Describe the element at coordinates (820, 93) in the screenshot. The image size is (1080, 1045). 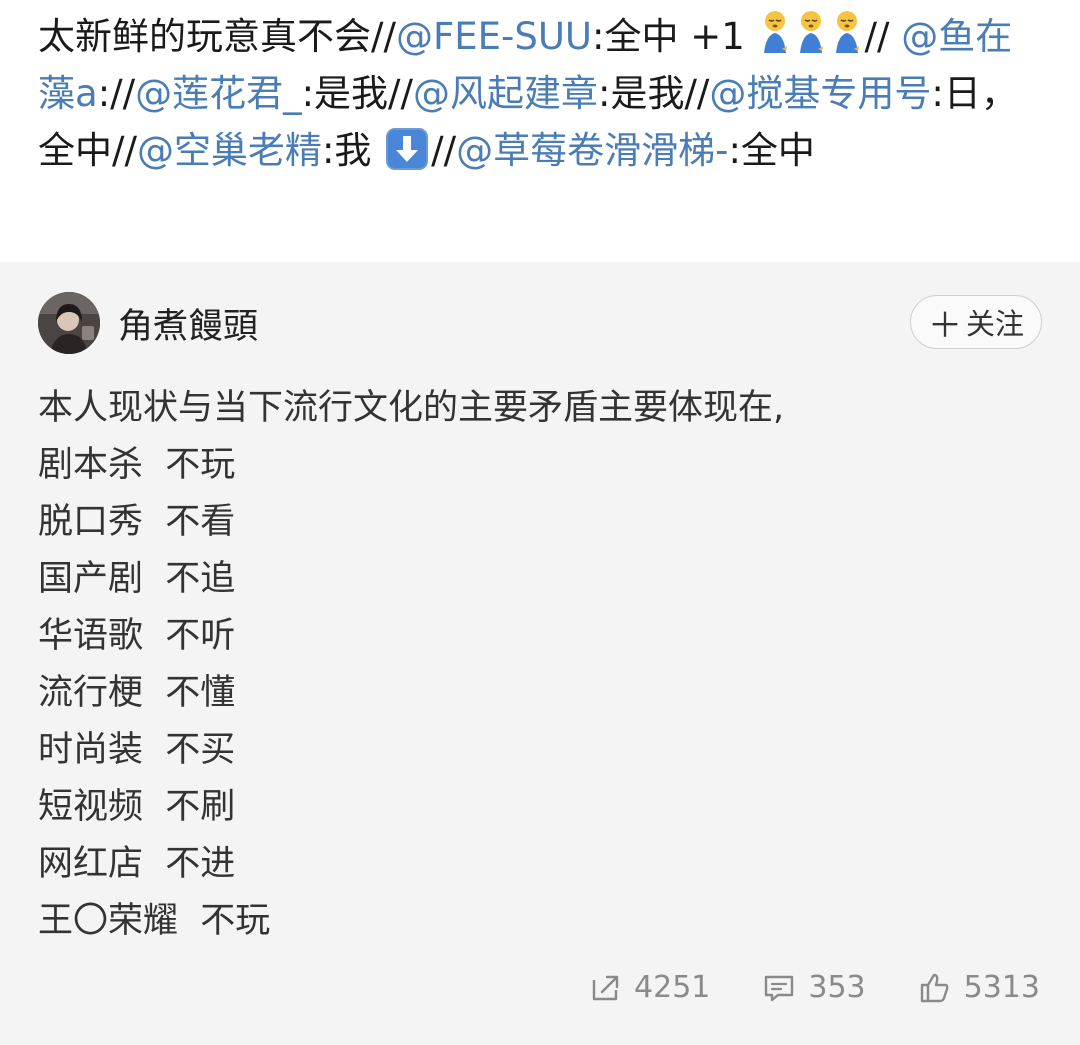
I see `mention-link: @搅基专用号` at that location.